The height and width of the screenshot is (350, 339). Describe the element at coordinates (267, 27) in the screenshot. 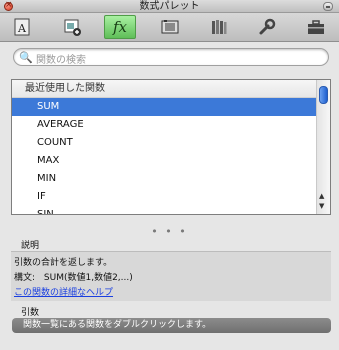

I see `tools-wrench-icon` at that location.